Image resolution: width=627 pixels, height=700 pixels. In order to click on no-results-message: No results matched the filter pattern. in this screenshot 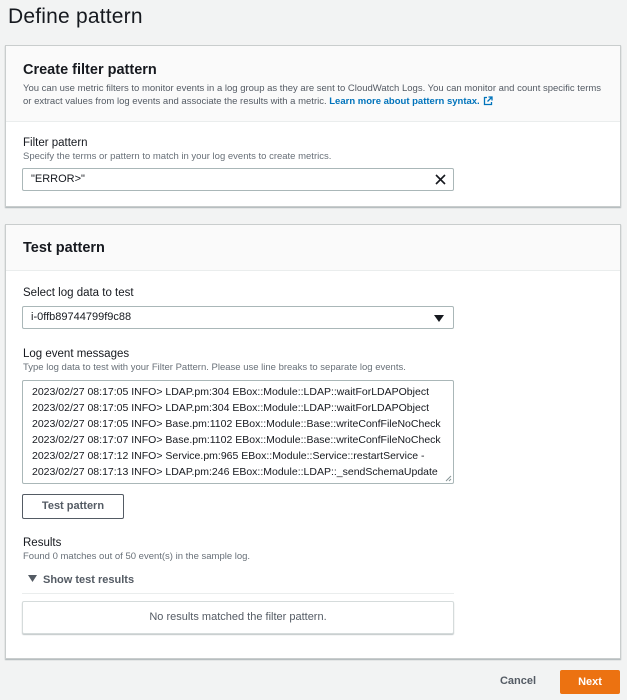, I will do `click(238, 617)`.